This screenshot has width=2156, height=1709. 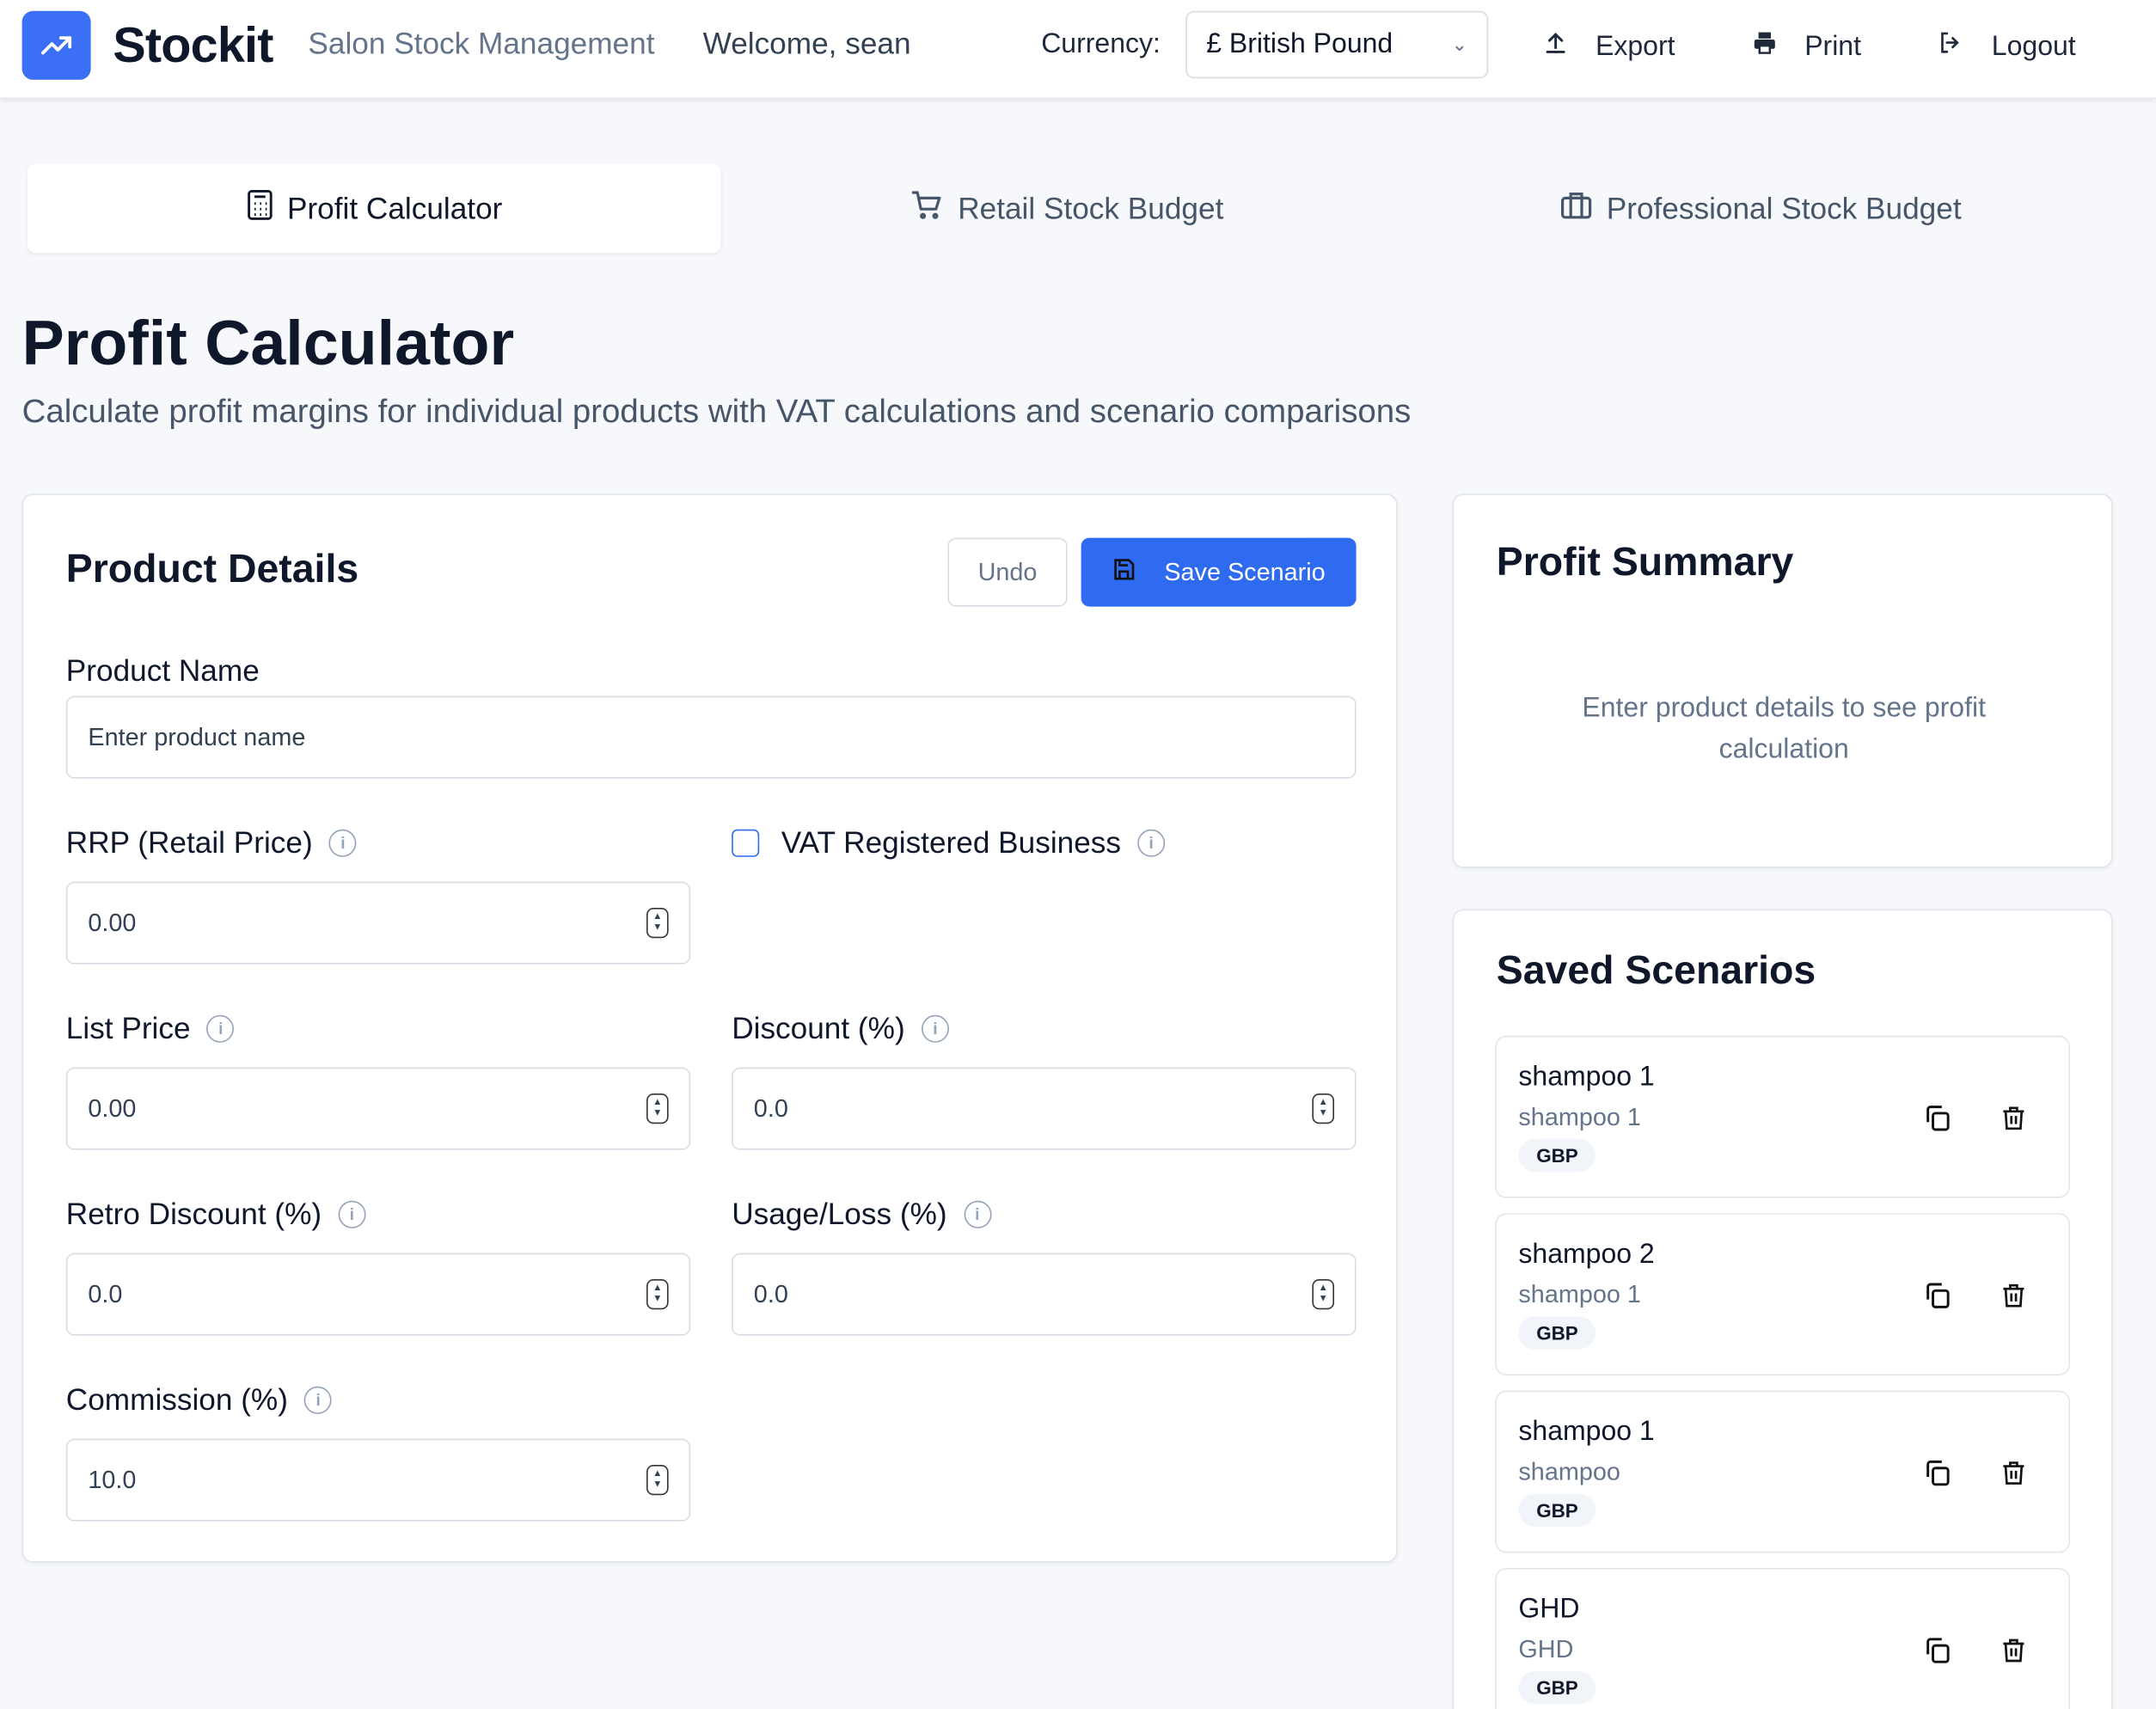 What do you see at coordinates (1546, 1649) in the screenshot?
I see `scenario-product: GHD` at bounding box center [1546, 1649].